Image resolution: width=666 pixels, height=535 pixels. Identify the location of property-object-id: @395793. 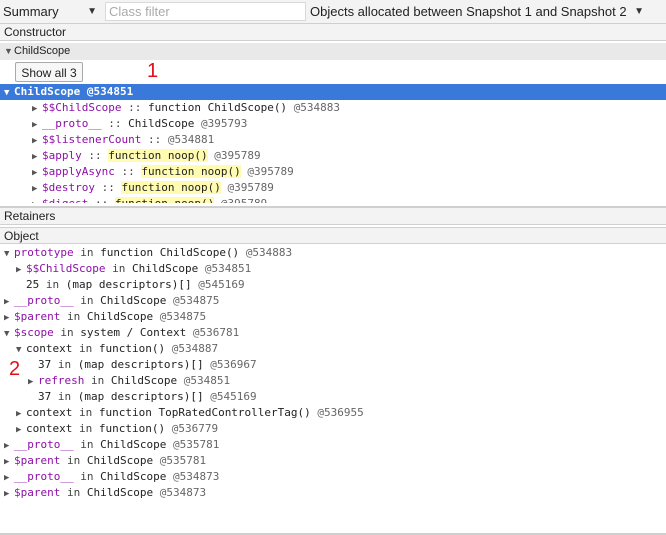
(224, 123).